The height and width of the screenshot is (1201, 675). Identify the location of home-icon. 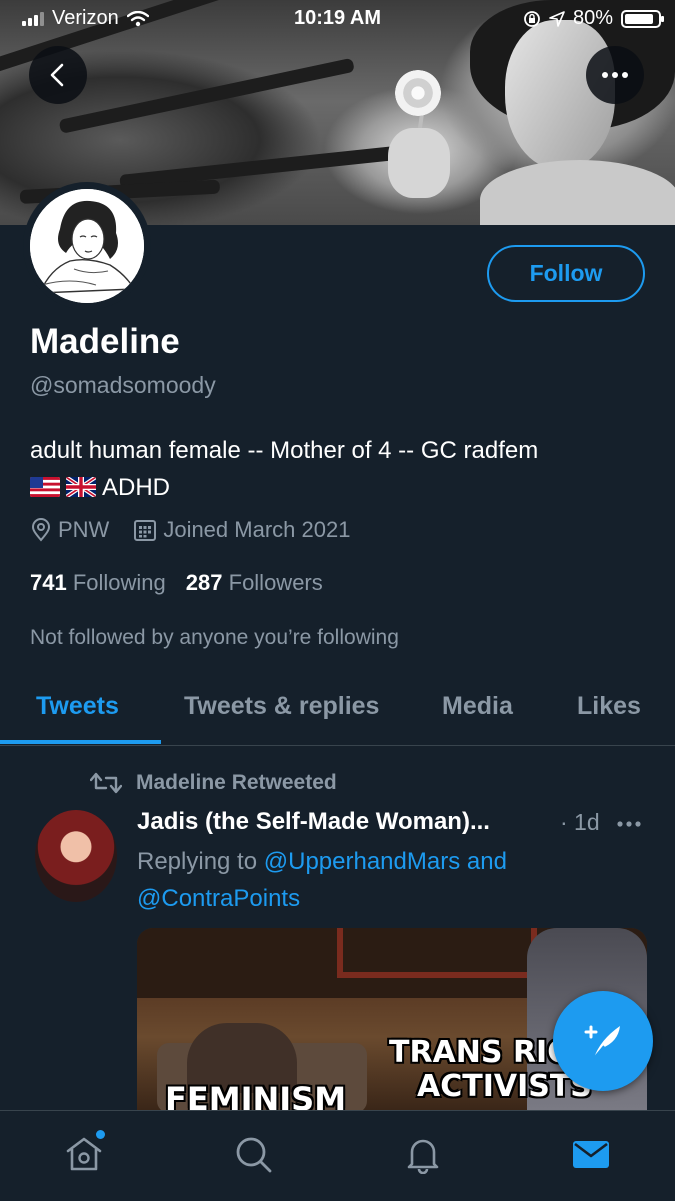
(84, 1154).